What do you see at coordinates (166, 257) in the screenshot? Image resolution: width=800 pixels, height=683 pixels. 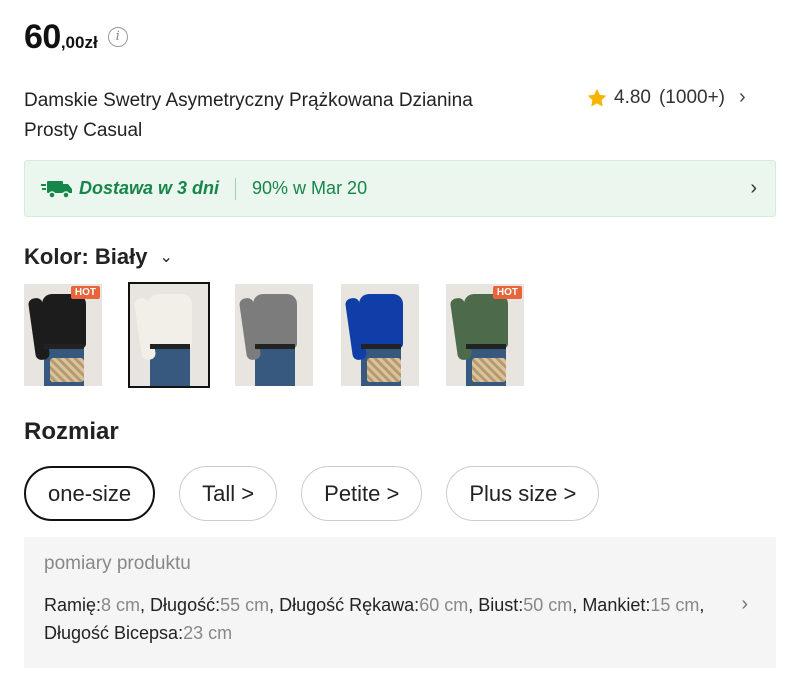 I see `chevron-down-icon: ⌄` at bounding box center [166, 257].